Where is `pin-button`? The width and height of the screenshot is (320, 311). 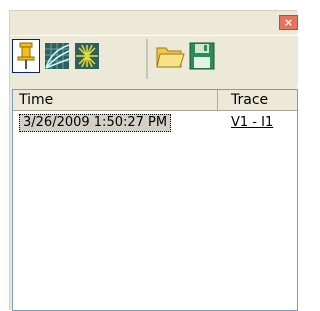 pin-button is located at coordinates (26, 56).